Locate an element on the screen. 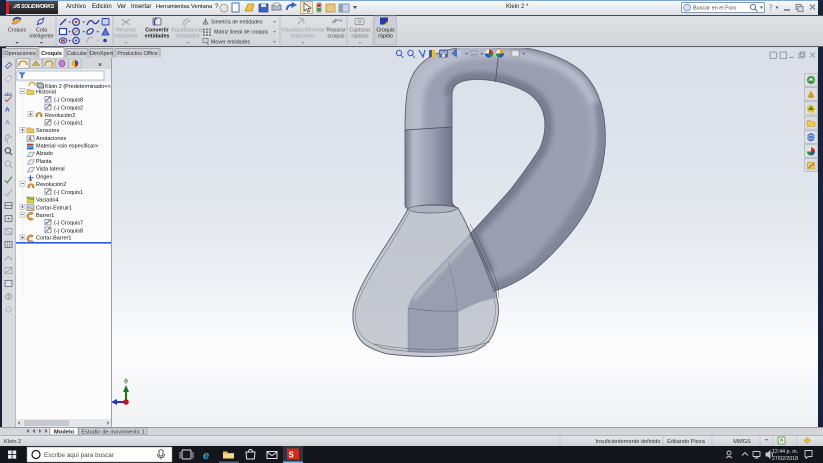 This screenshot has height=463, width=823. svg-text: rápido is located at coordinates (385, 37).